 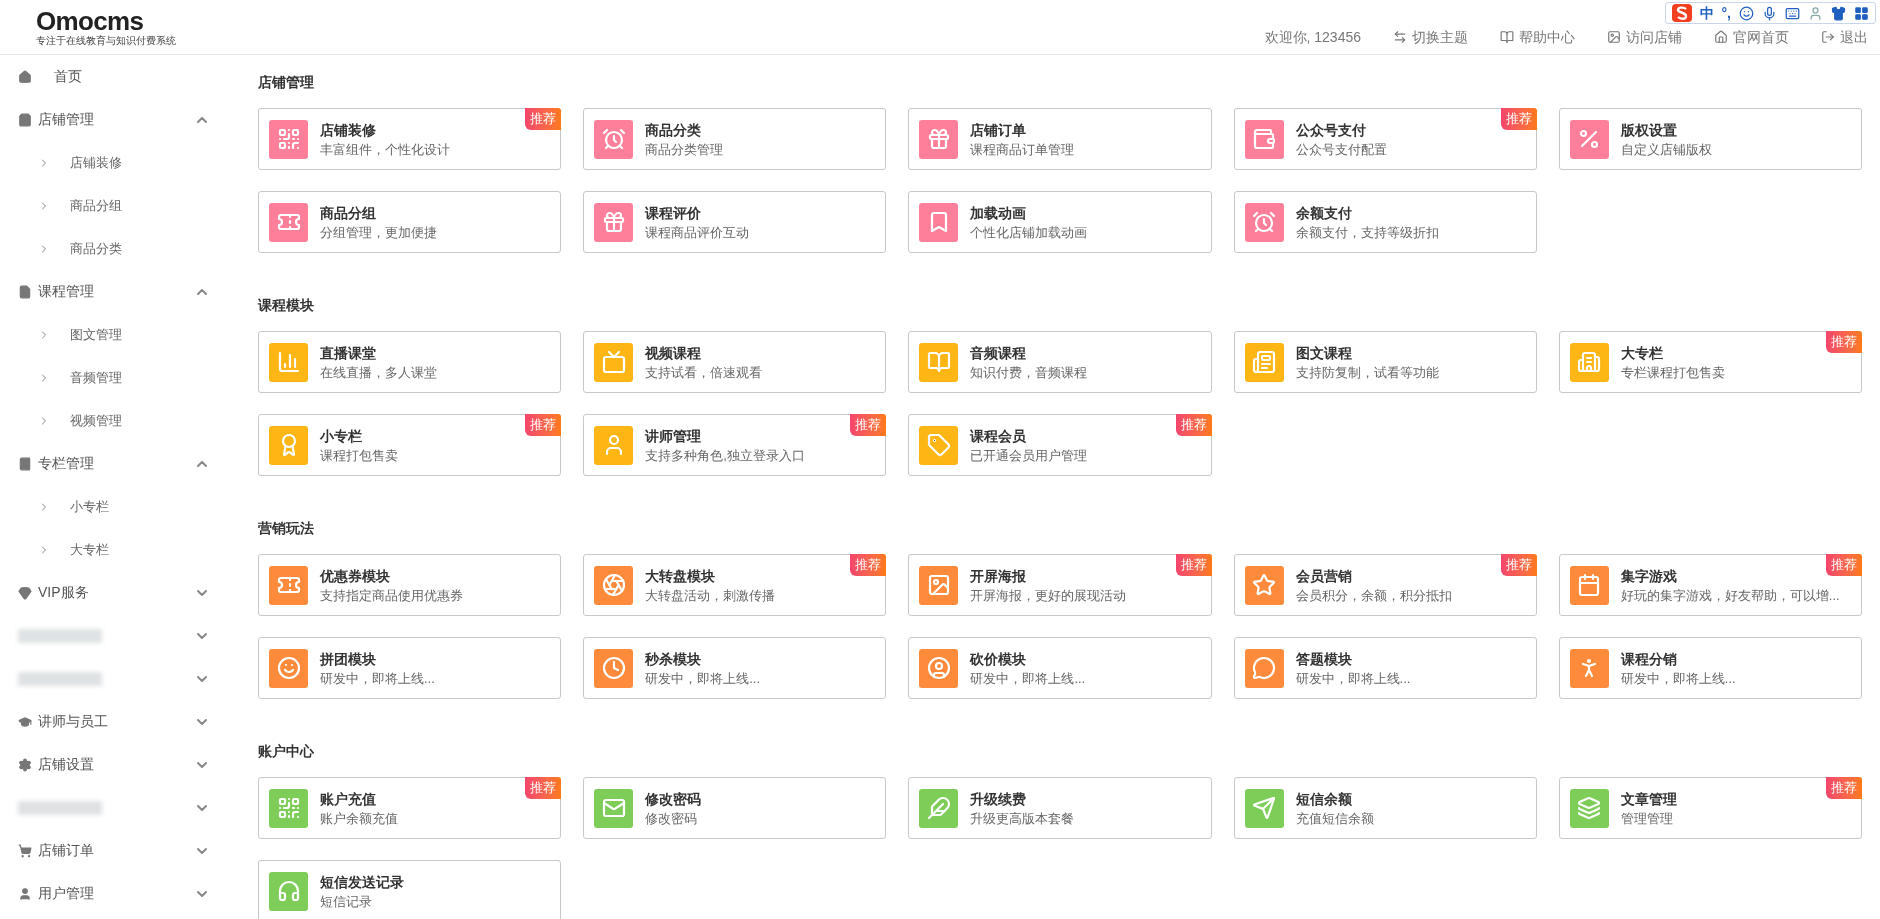 I want to click on card-title: 集字游戏, so click(x=1649, y=575).